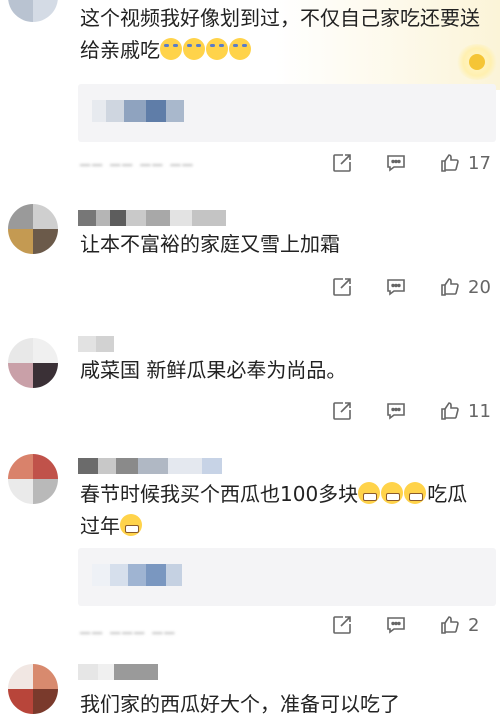 Image resolution: width=500 pixels, height=724 pixels. What do you see at coordinates (274, 510) in the screenshot?
I see `comment-text: 春节时候我买个西瓜也100多块 吃瓜 过年` at bounding box center [274, 510].